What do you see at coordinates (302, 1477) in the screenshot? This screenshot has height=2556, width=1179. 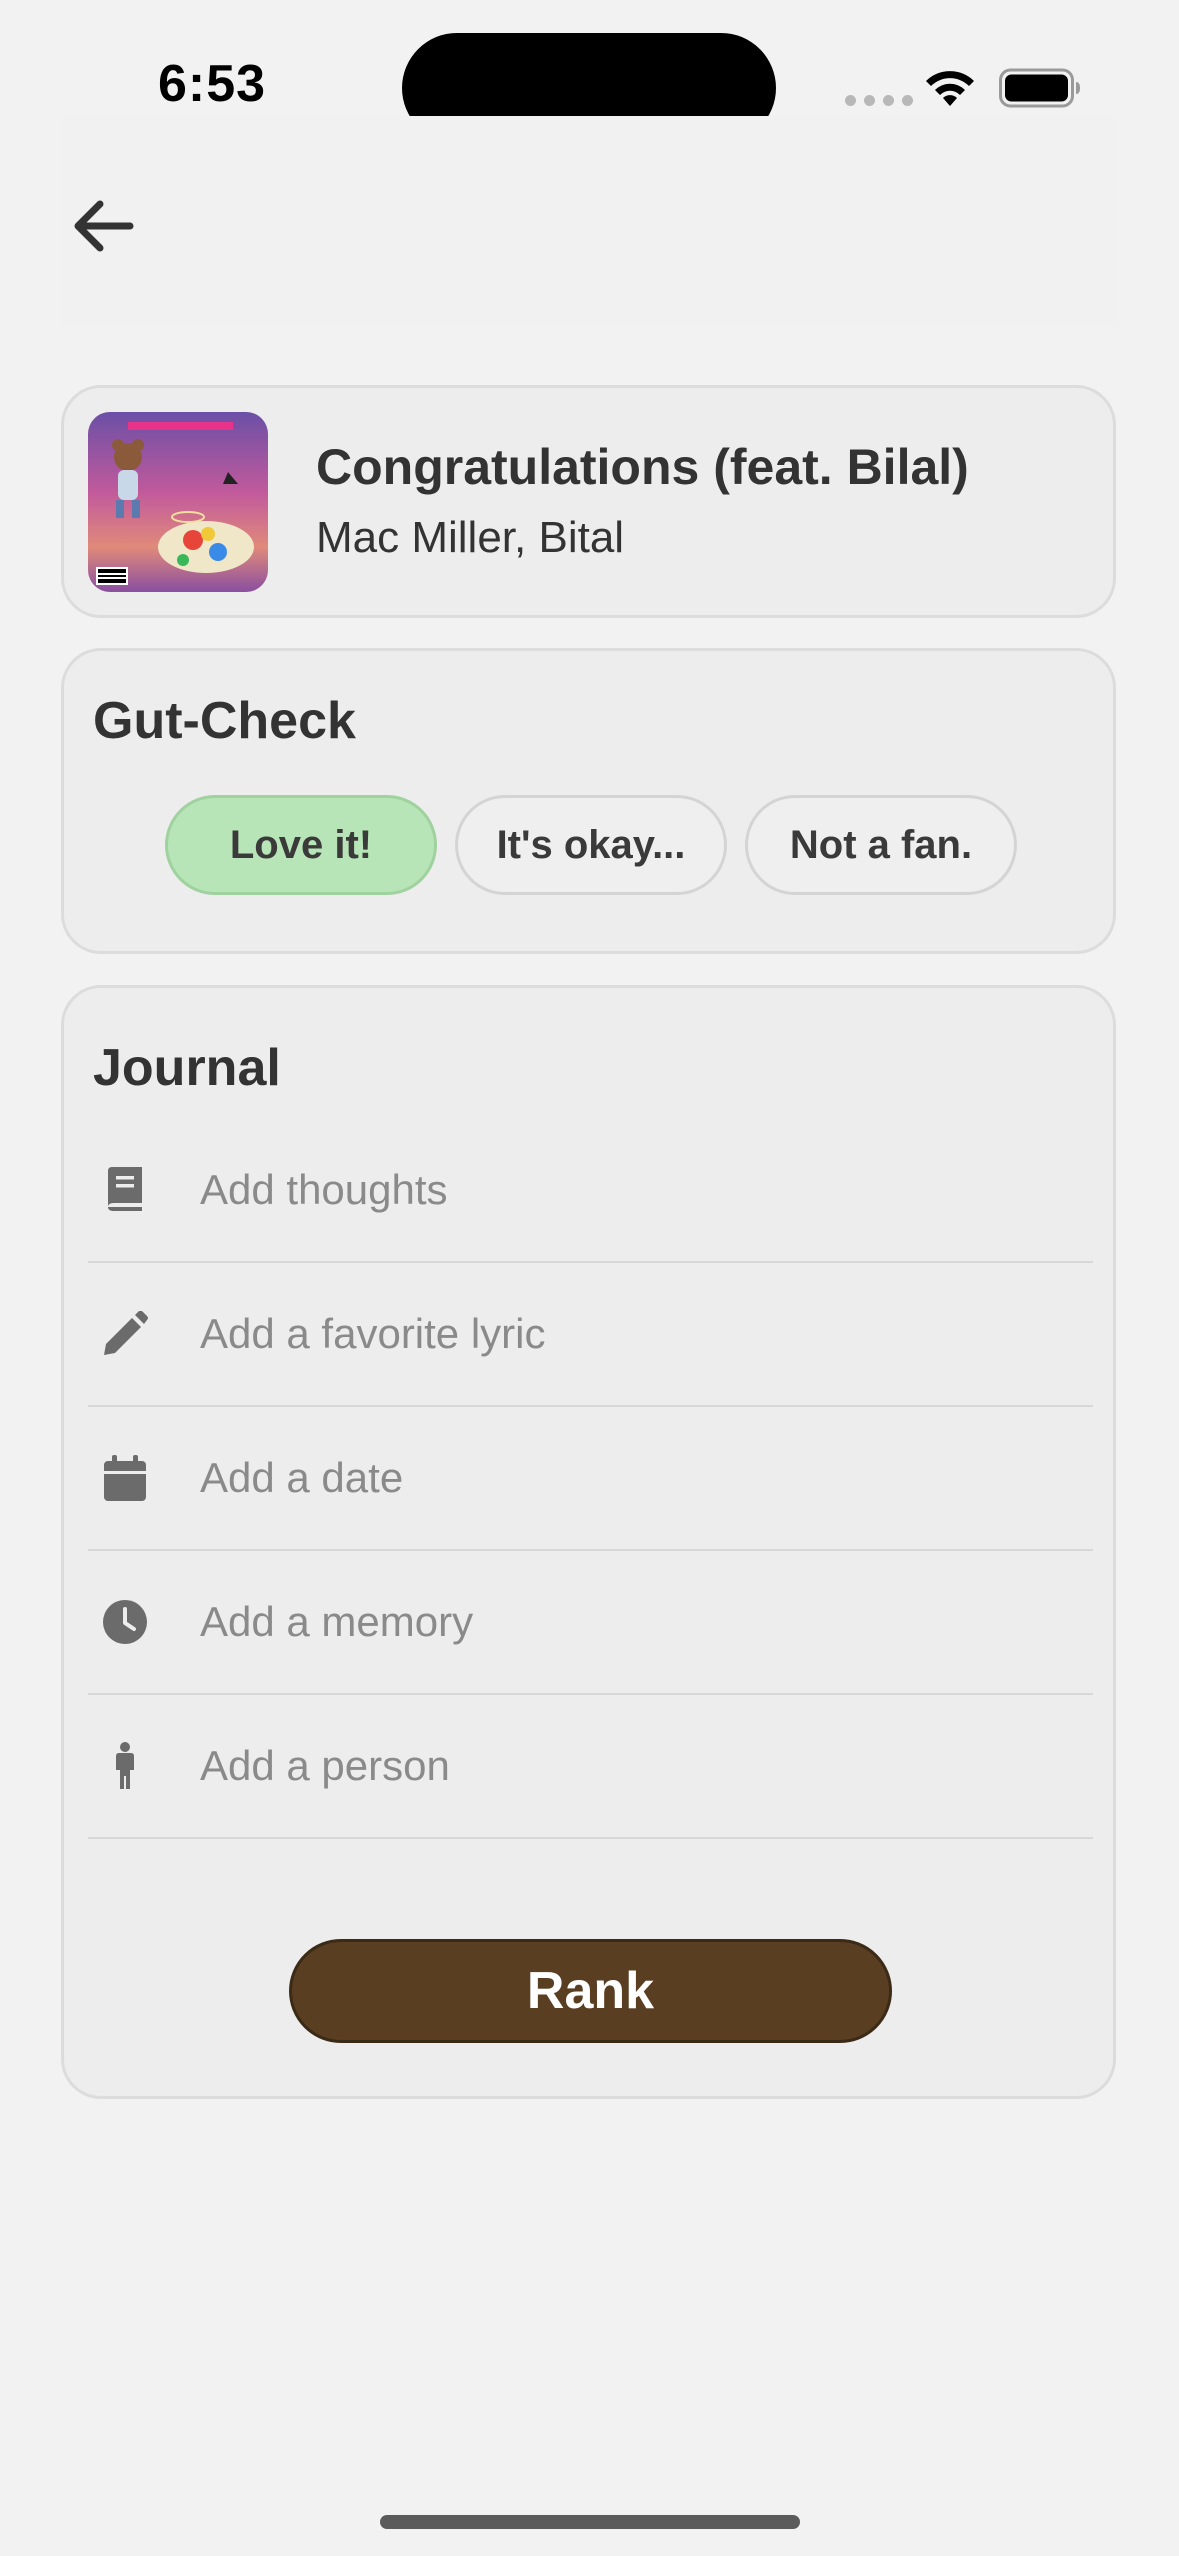 I see `date-placeholder: Add a date` at bounding box center [302, 1477].